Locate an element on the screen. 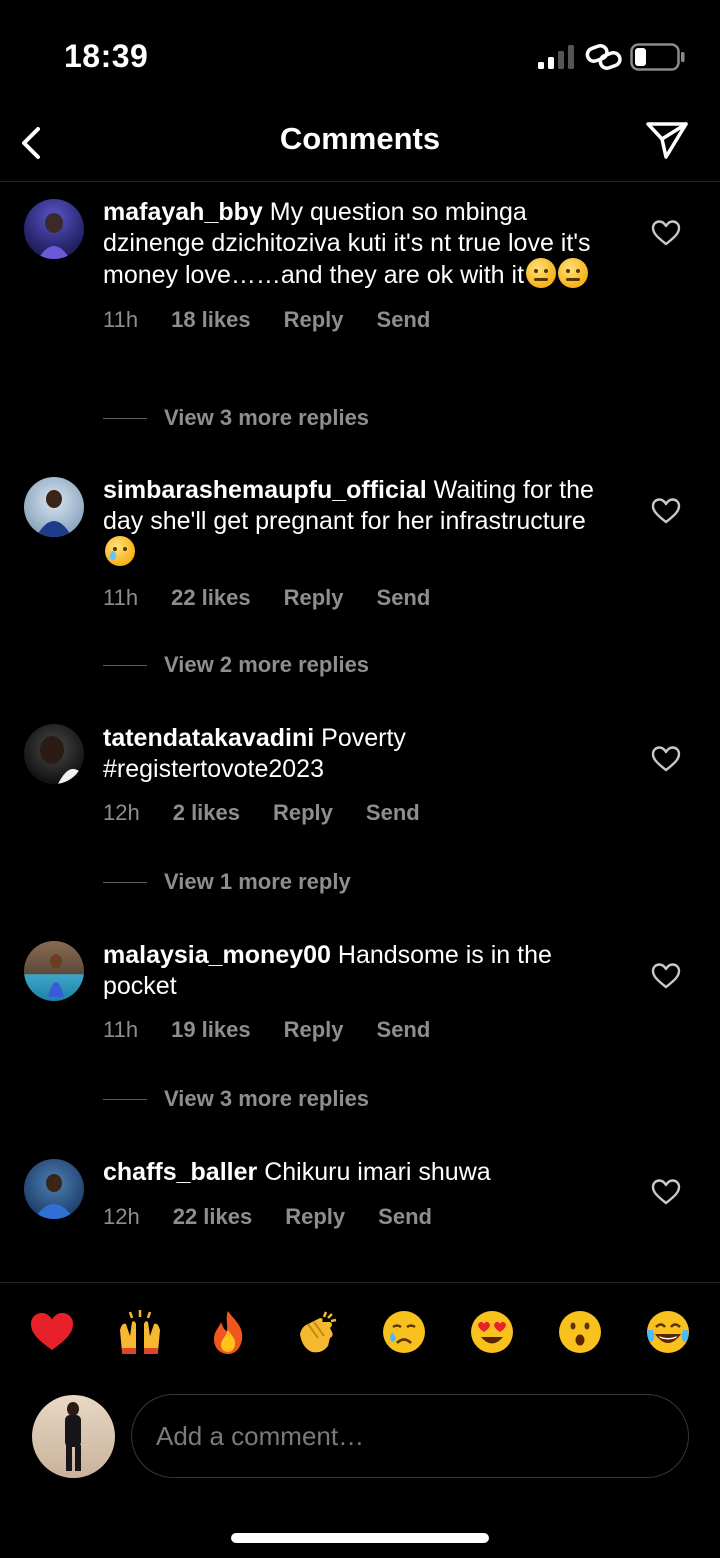 This screenshot has width=720, height=1558. comment-input is located at coordinates (410, 1436).